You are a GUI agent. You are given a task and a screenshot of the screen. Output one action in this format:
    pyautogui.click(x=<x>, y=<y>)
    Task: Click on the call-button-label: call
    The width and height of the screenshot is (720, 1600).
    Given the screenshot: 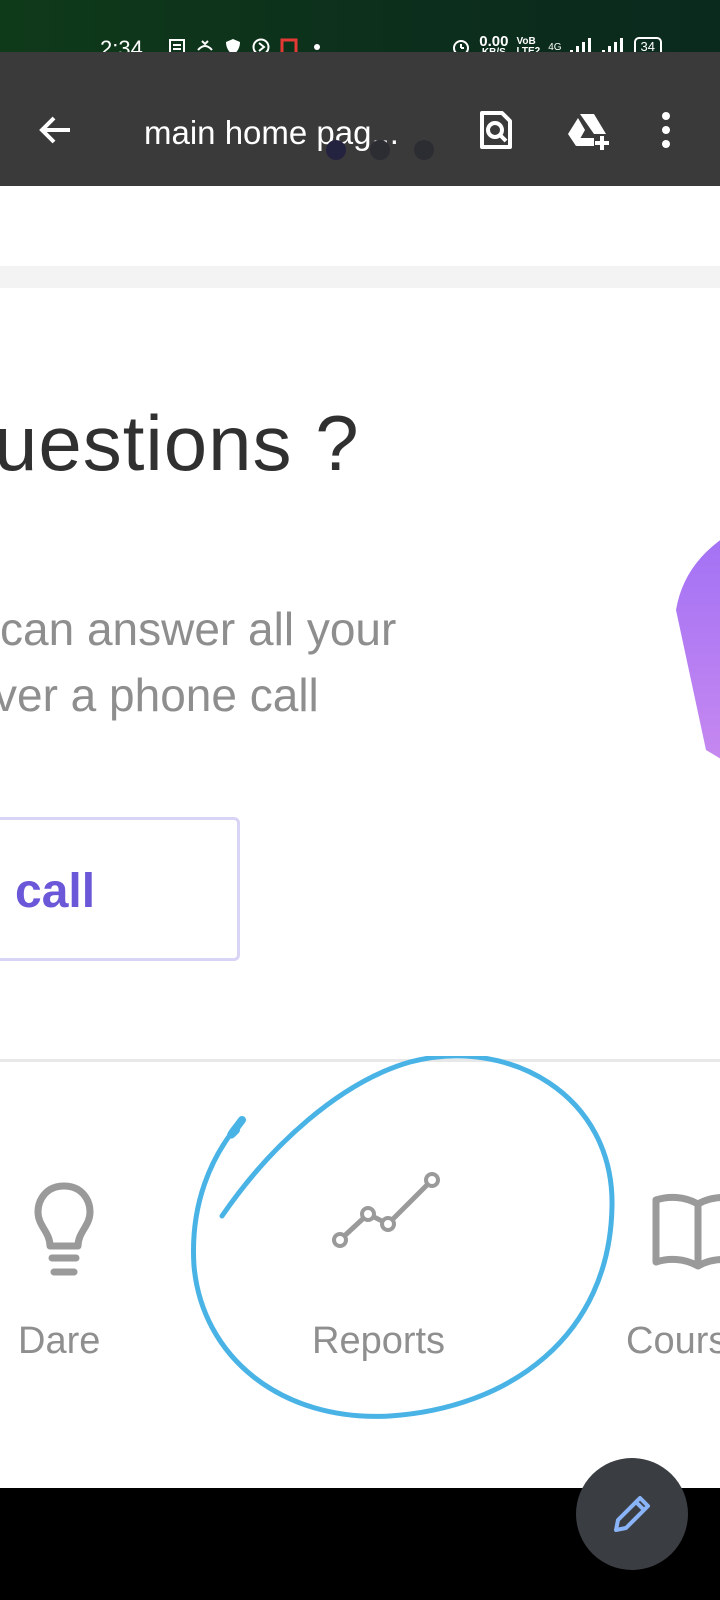 What is the action you would take?
    pyautogui.click(x=55, y=891)
    